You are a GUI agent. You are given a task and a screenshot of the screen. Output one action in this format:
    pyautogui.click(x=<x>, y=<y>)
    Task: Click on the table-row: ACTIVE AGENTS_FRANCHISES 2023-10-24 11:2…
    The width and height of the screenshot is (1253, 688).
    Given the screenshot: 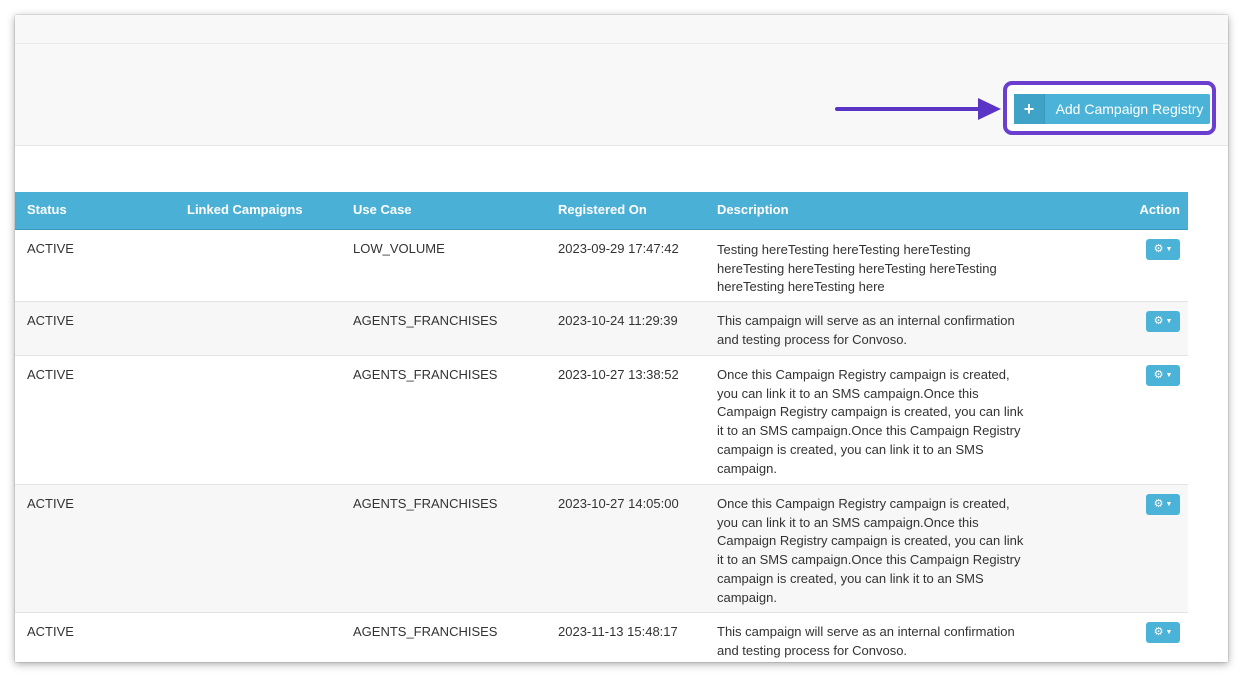 What is the action you would take?
    pyautogui.click(x=601, y=329)
    